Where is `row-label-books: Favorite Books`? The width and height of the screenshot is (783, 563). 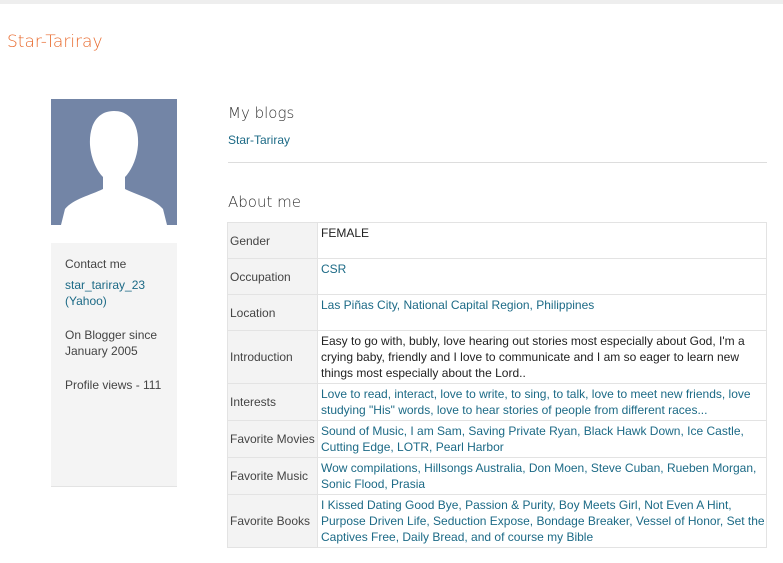
row-label-books: Favorite Books is located at coordinates (272, 521).